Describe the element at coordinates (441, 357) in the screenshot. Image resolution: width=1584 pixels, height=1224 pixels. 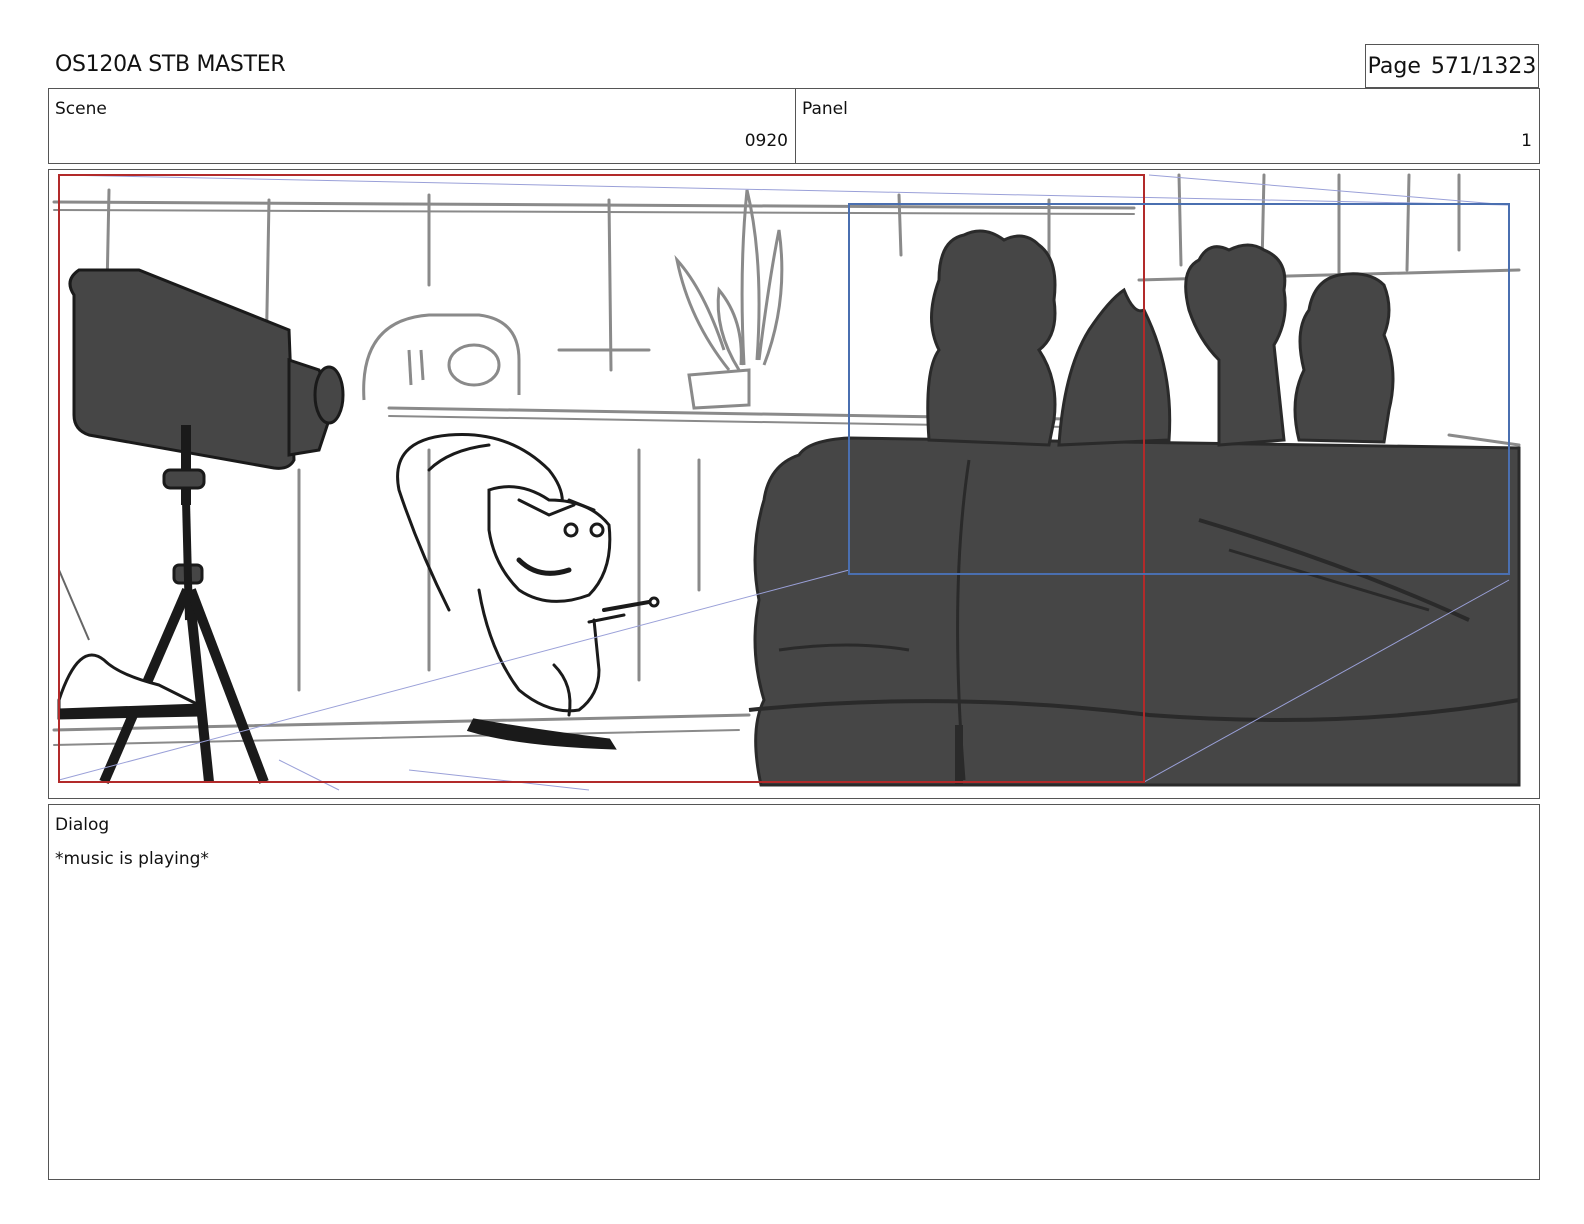
I see `toaster-sketch` at that location.